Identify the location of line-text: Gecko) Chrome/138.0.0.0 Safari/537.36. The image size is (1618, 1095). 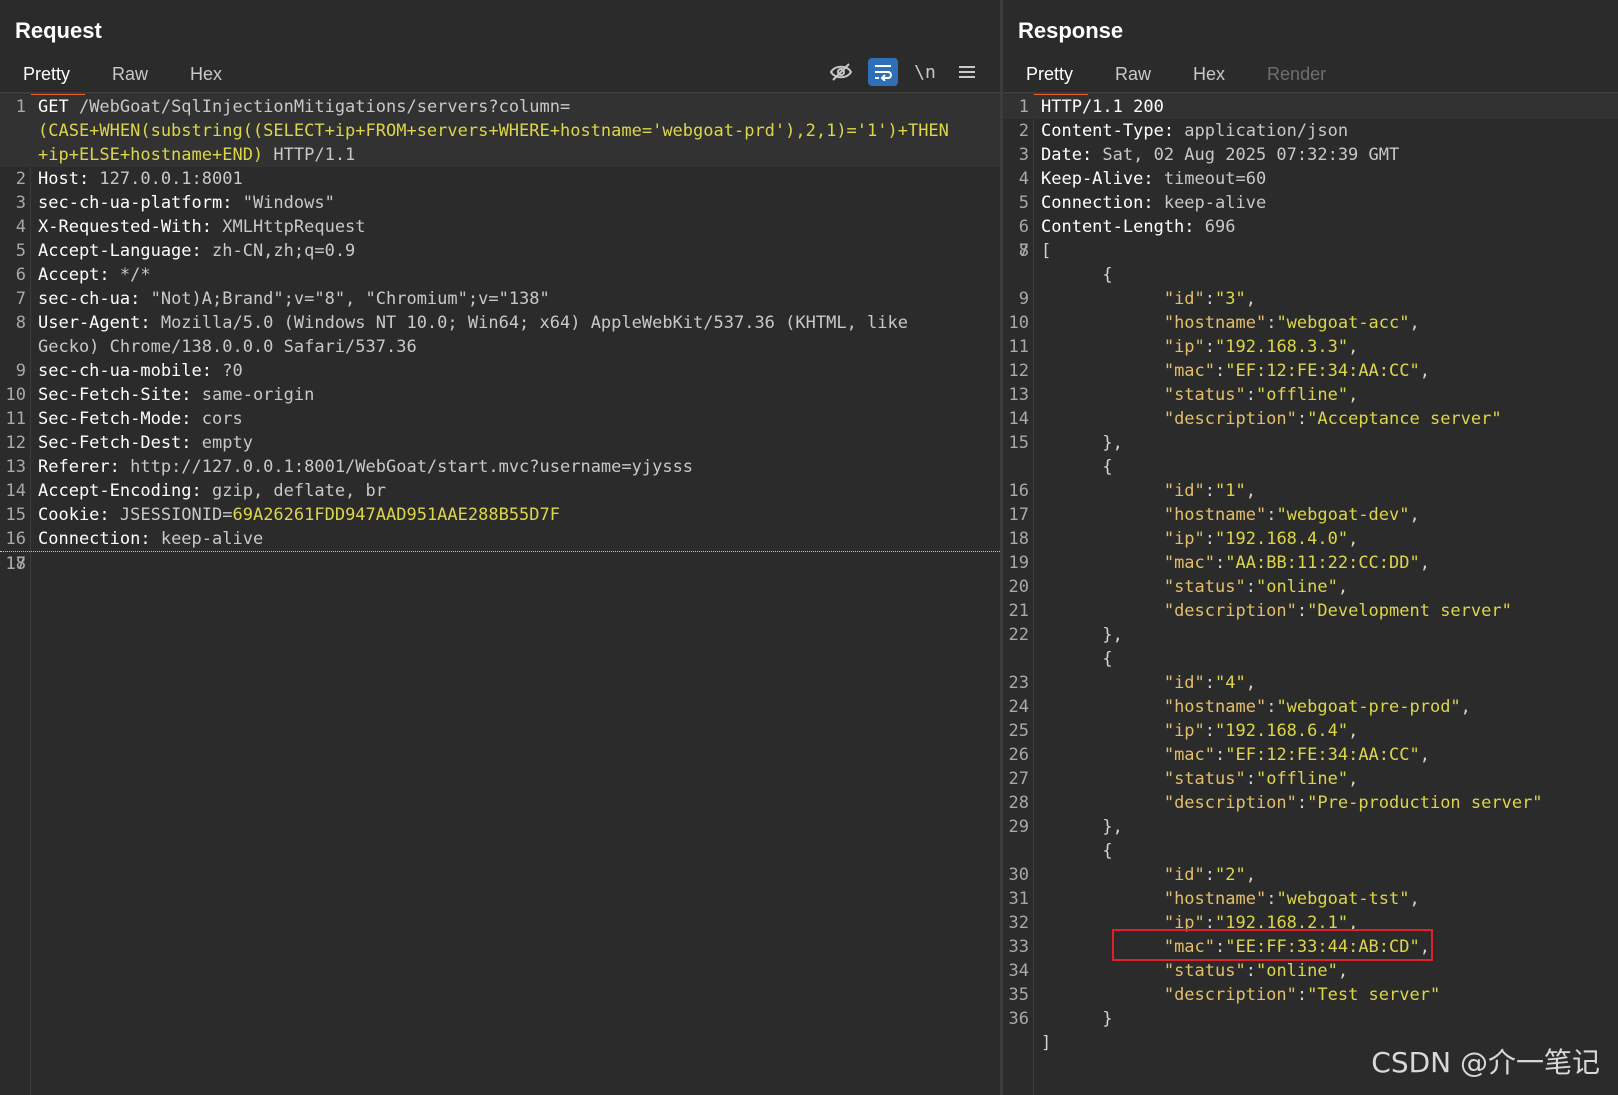
(500, 347).